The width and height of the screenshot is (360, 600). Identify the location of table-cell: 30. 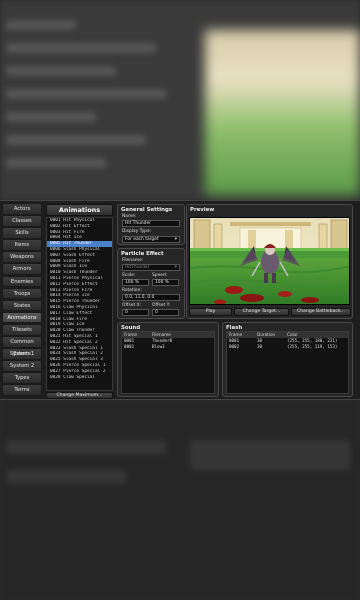
(260, 346).